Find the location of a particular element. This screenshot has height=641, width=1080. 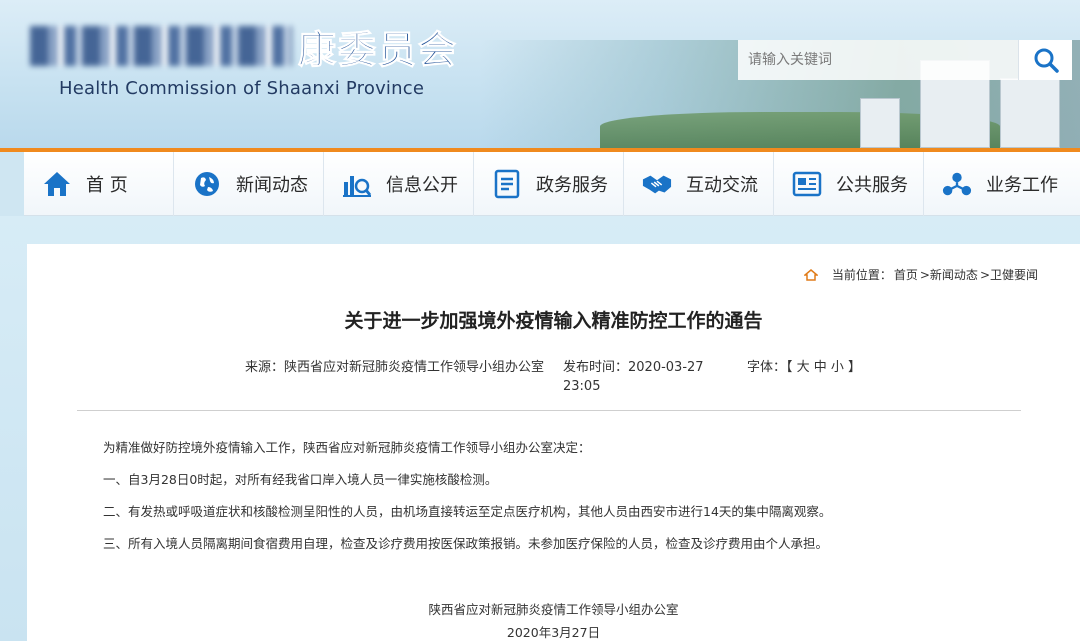

blurred-logo-text is located at coordinates (161, 46).